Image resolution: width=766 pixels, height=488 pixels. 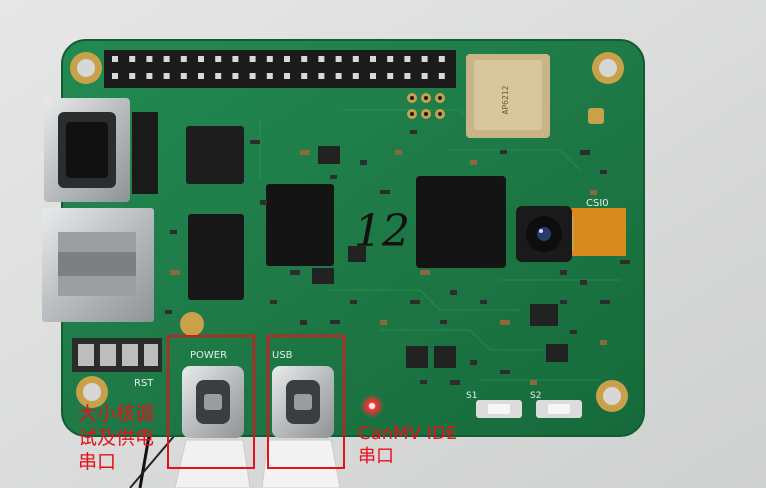 What do you see at coordinates (596, 116) in the screenshot?
I see `antenna-connector` at bounding box center [596, 116].